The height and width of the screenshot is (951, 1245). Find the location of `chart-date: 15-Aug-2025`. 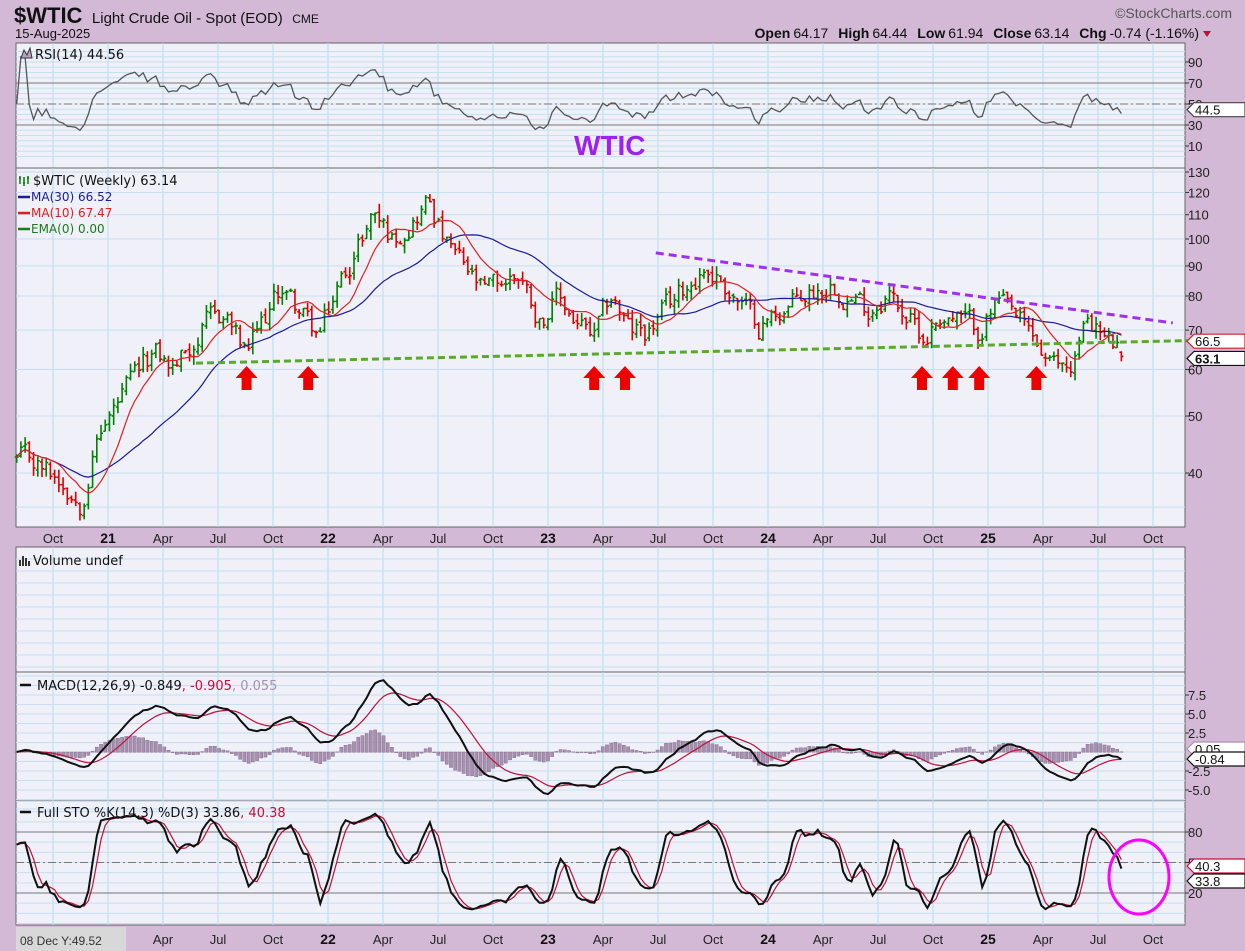

chart-date: 15-Aug-2025 is located at coordinates (52, 33).